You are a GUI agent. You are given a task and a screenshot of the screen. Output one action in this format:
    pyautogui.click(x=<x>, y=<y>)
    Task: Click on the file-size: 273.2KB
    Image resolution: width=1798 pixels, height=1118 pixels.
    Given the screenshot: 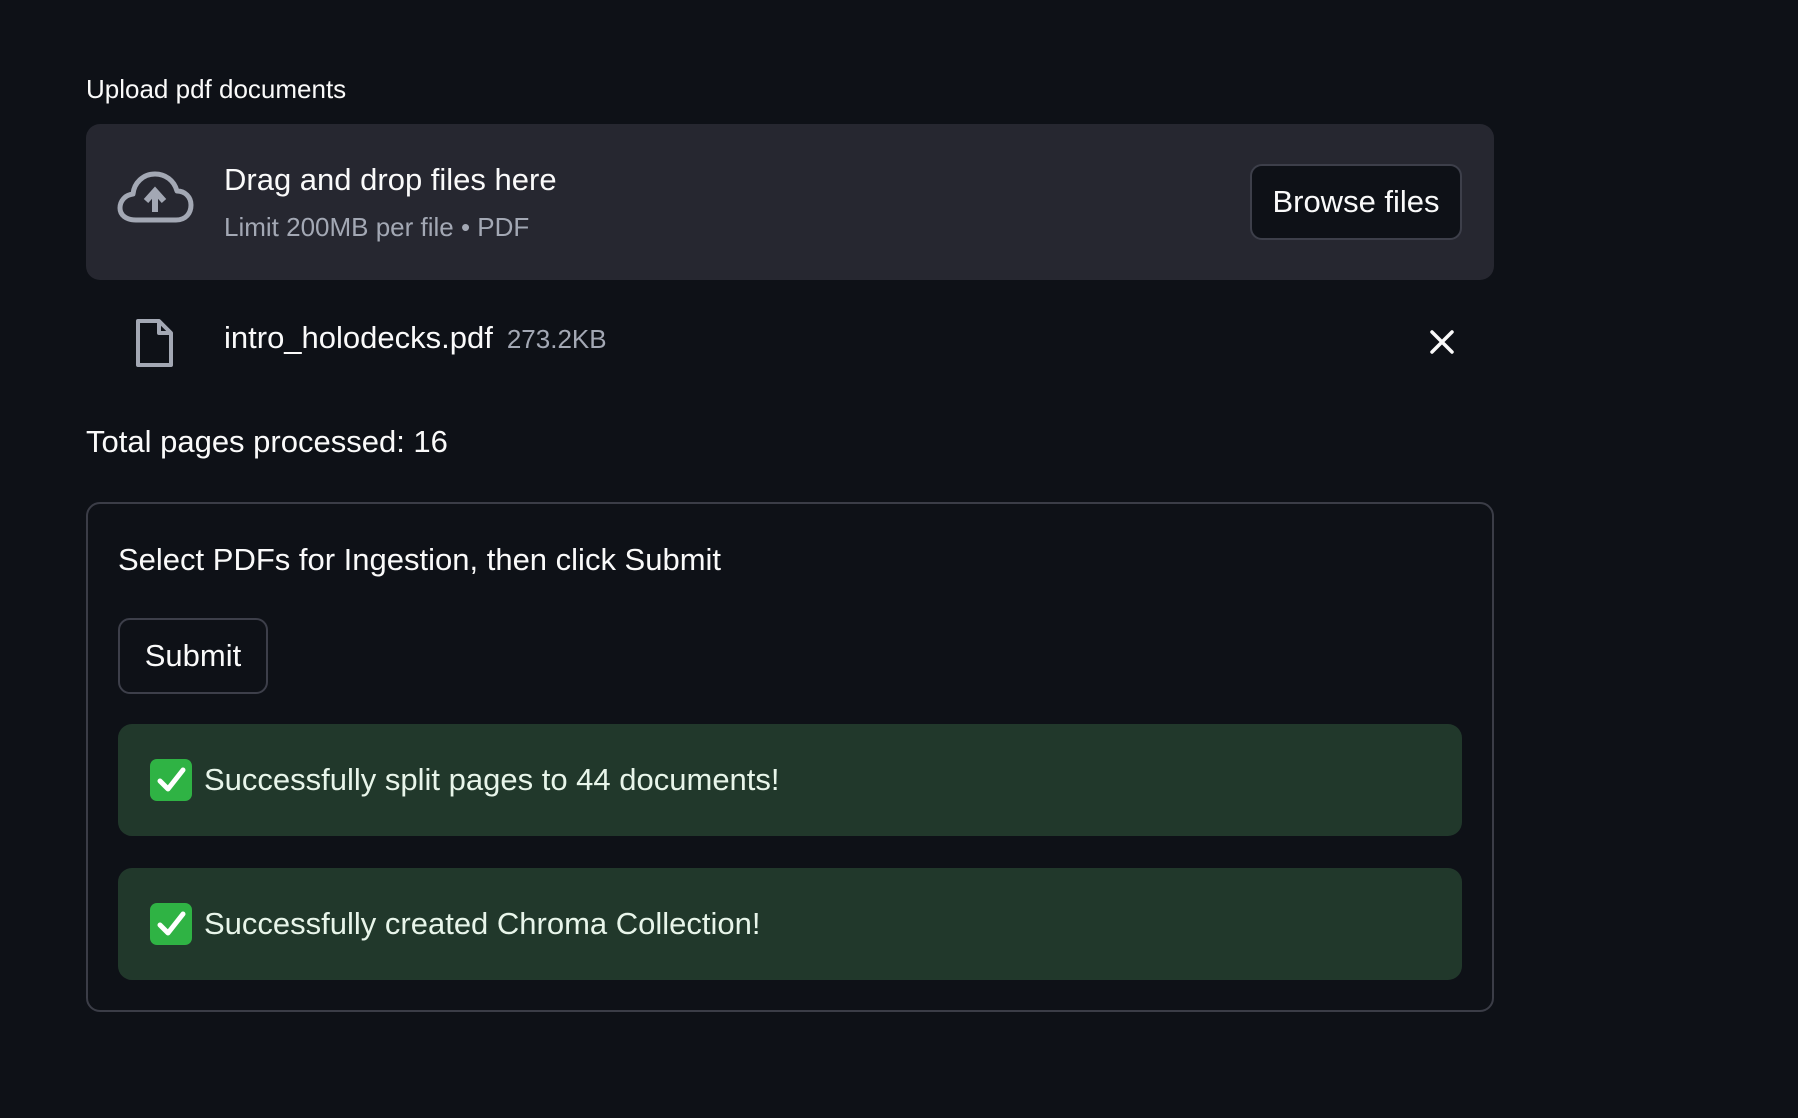 What is the action you would take?
    pyautogui.click(x=556, y=339)
    